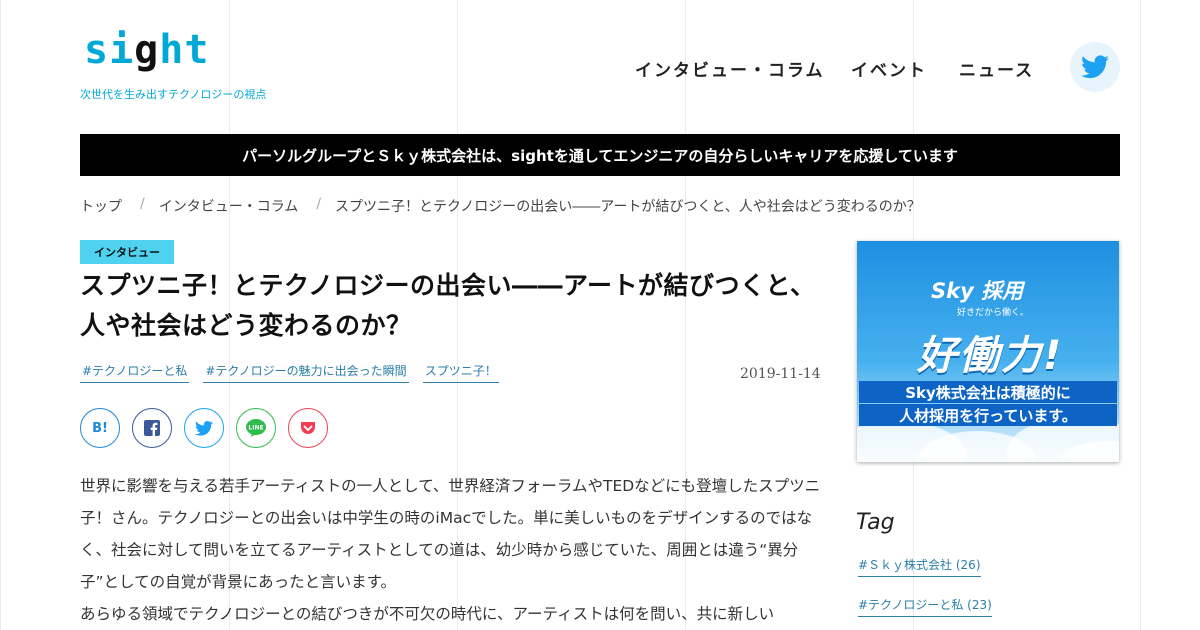  What do you see at coordinates (730, 68) in the screenshot?
I see `nav-interview-column: インタビュー・コラム` at bounding box center [730, 68].